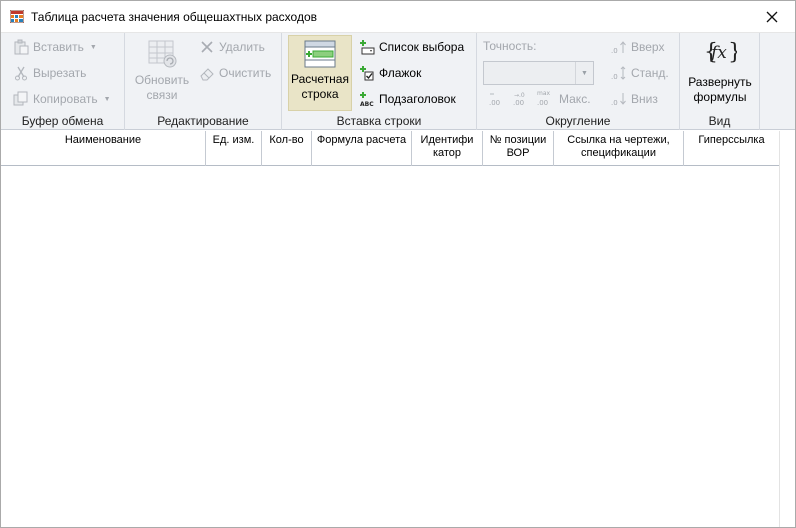 This screenshot has width=796, height=528. I want to click on subheader-button: ABC Подзаголовок, so click(407, 99).